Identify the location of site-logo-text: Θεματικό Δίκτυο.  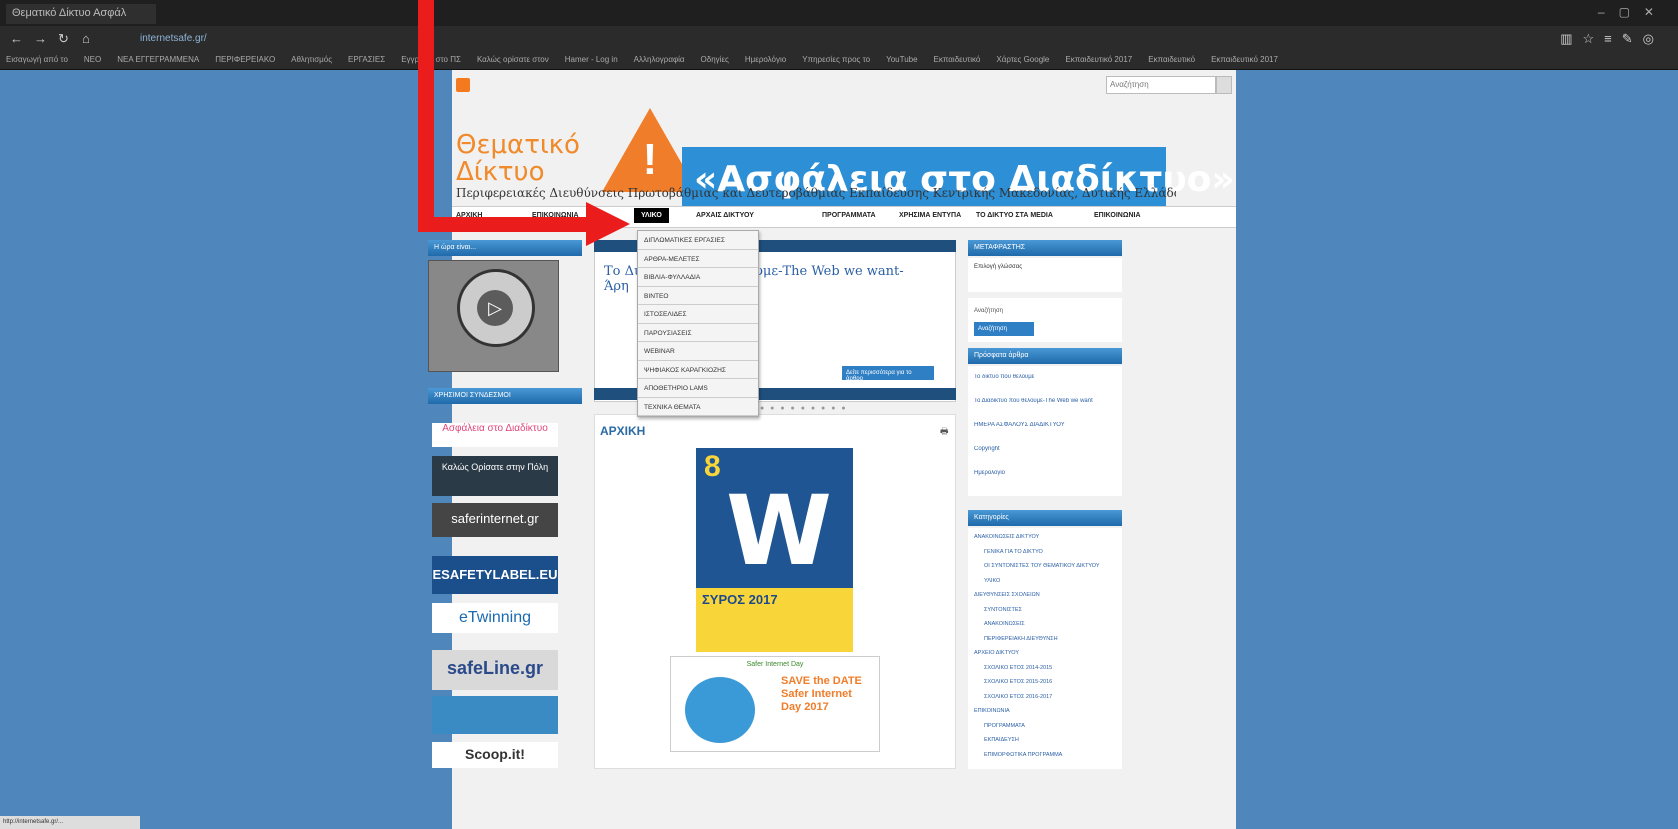
(518, 159).